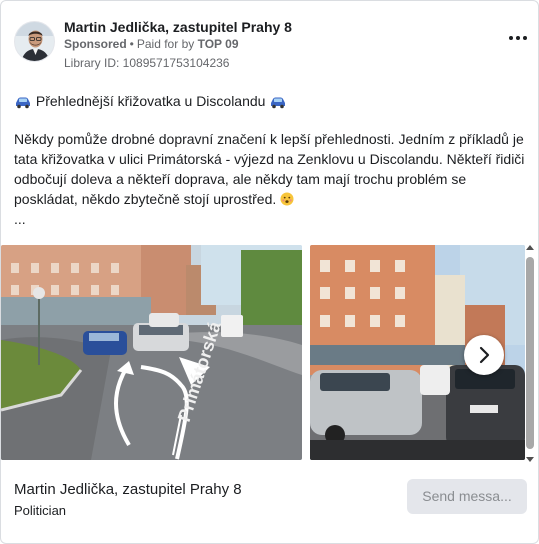  I want to click on sponsored-meta: Sponsored • Paid for by TOP 09, so click(151, 44).